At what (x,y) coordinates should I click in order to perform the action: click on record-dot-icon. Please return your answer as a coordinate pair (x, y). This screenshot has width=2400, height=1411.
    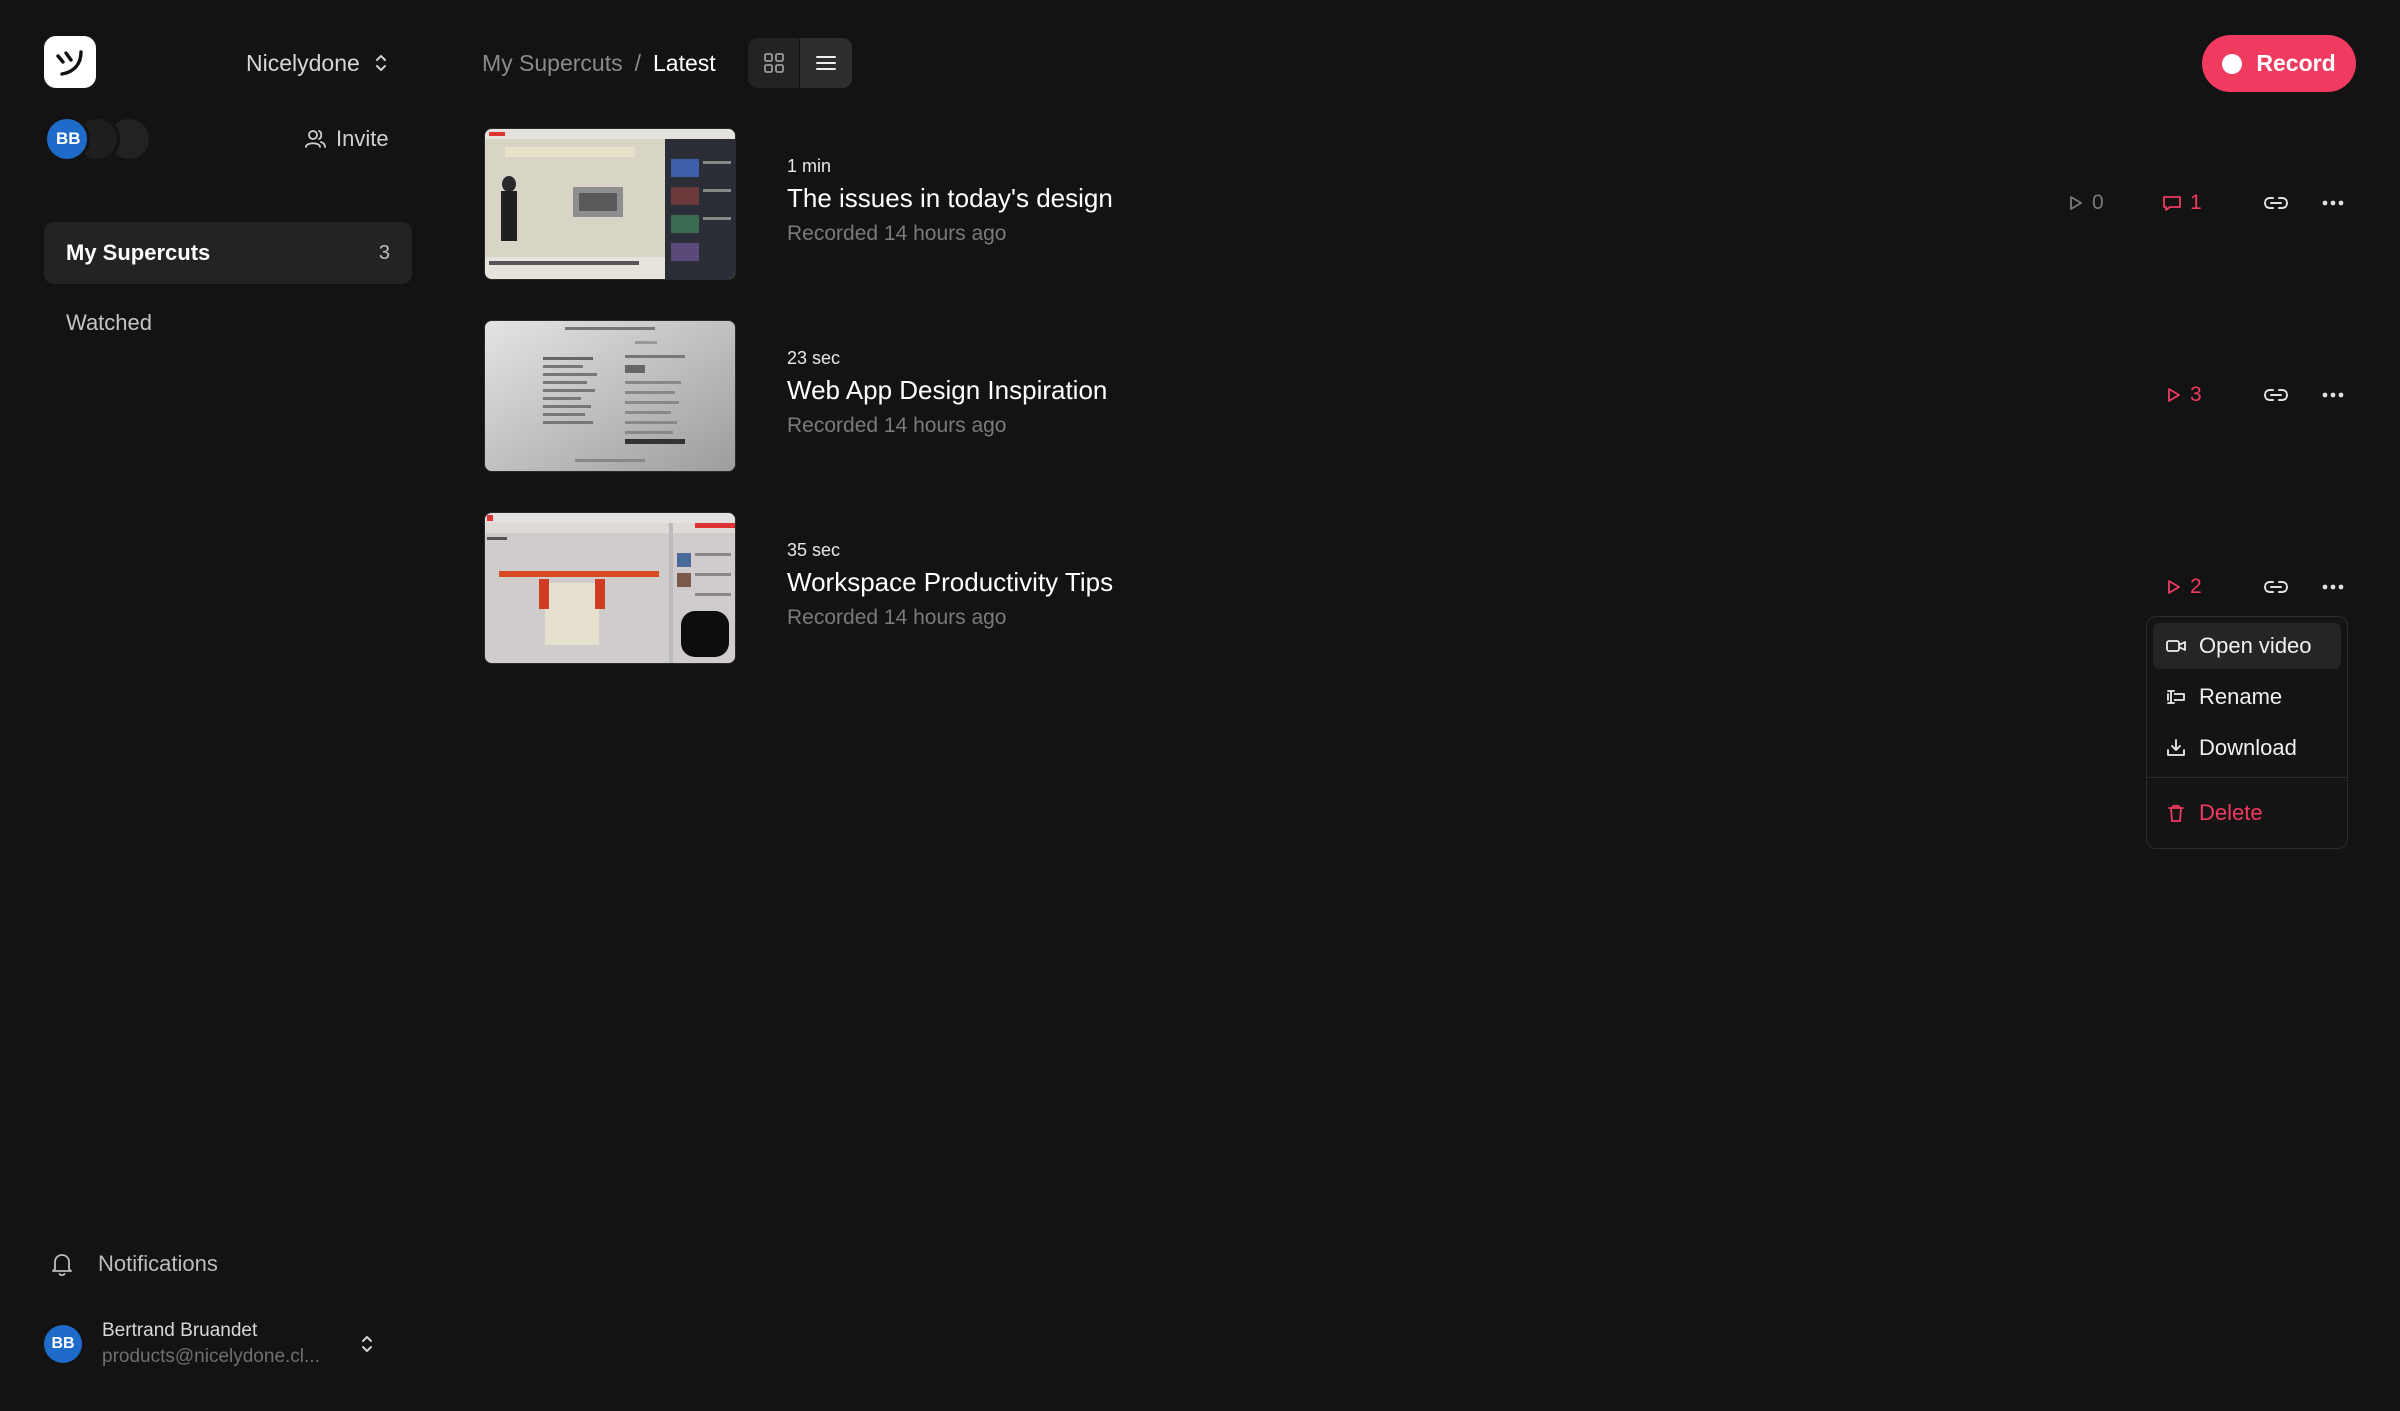
    Looking at the image, I should click on (2232, 63).